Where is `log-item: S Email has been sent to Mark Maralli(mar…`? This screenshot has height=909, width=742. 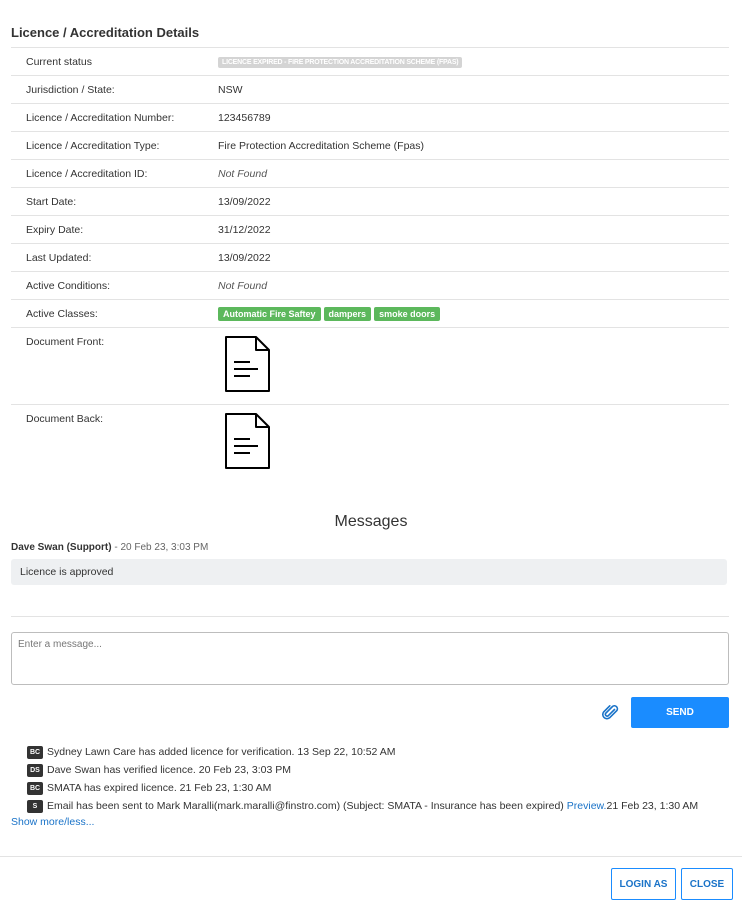 log-item: S Email has been sent to Mark Maralli(mar… is located at coordinates (384, 806).